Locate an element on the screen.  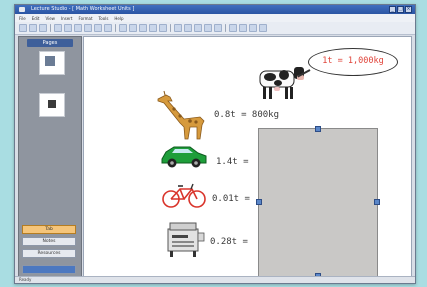
copier-weight-text: 0.28t = is located at coordinates (229, 242).